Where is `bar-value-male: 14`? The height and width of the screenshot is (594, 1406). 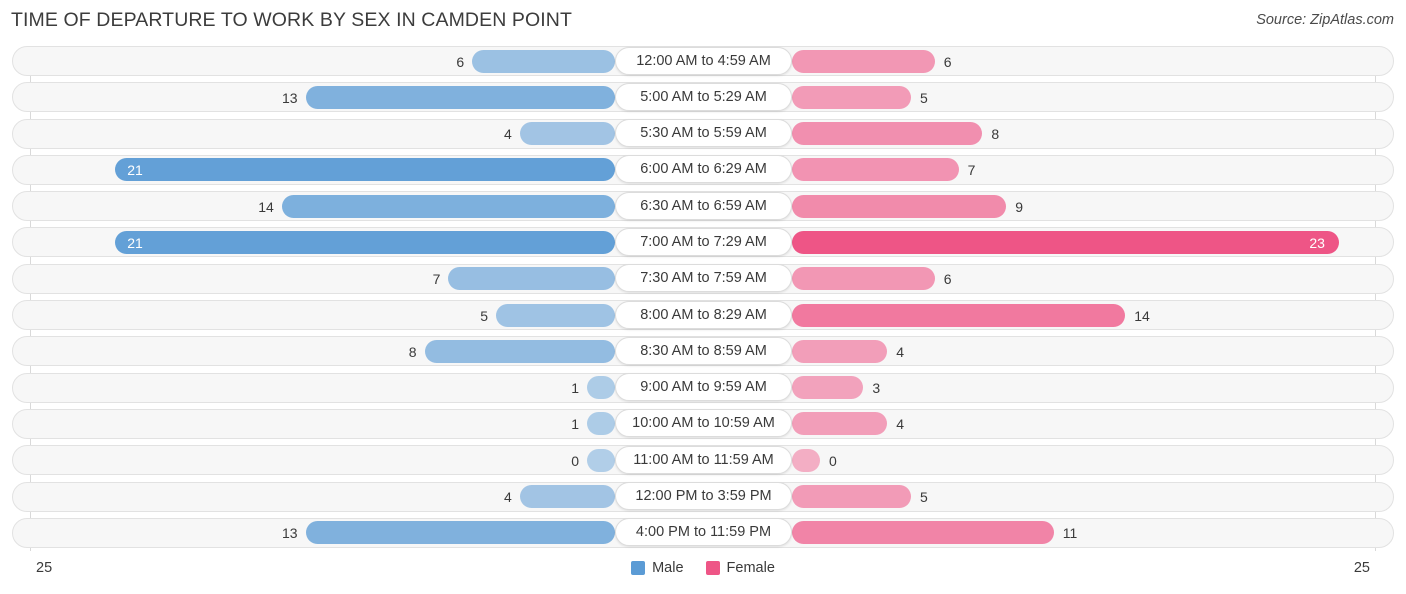 bar-value-male: 14 is located at coordinates (266, 206).